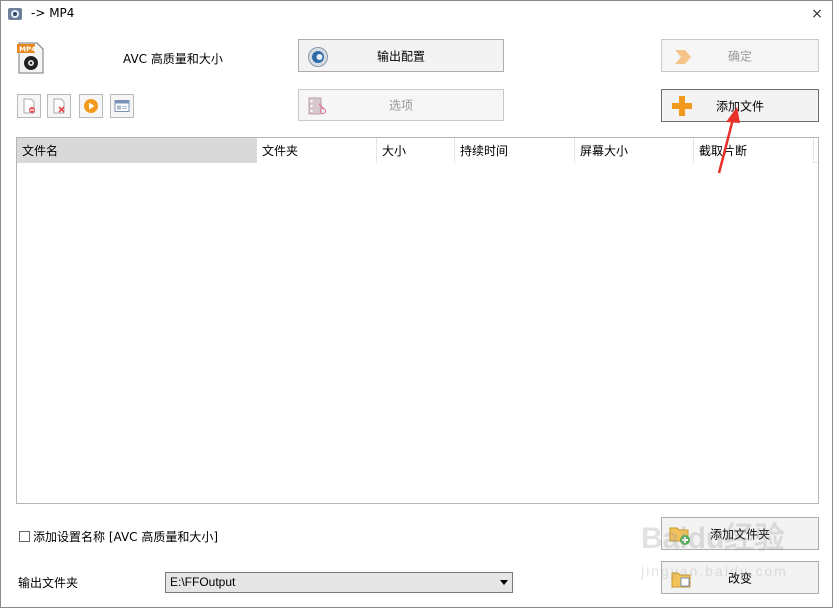 The height and width of the screenshot is (608, 833). I want to click on options-button: 选项, so click(401, 105).